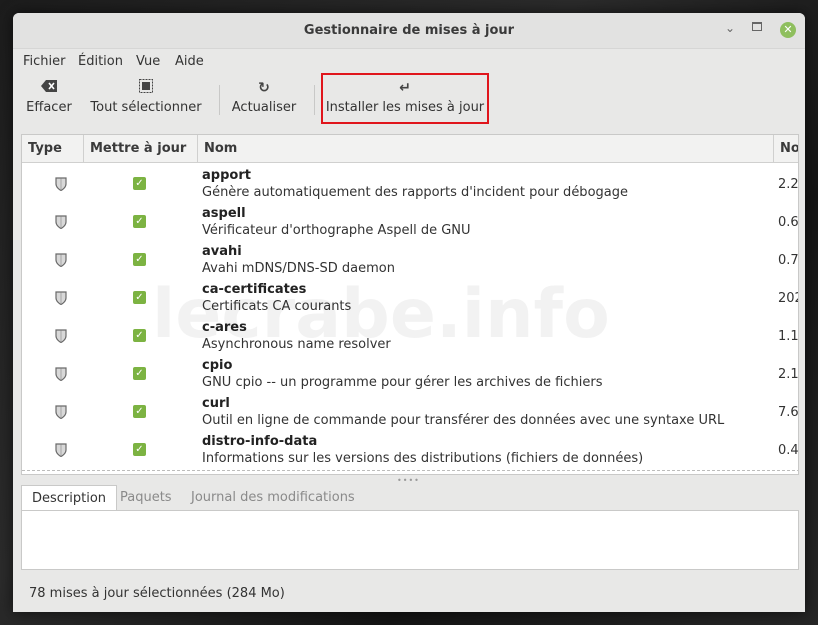 The image size is (818, 625). Describe the element at coordinates (44, 61) in the screenshot. I see `menu-file: Fichier` at that location.